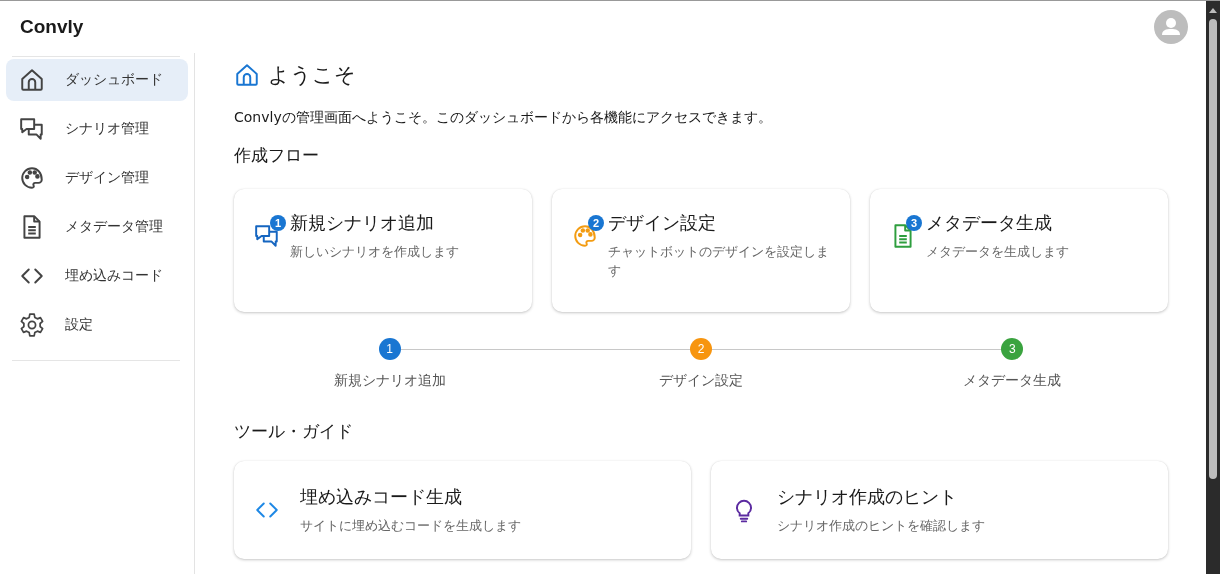  I want to click on scrollbar, so click(1213, 287).